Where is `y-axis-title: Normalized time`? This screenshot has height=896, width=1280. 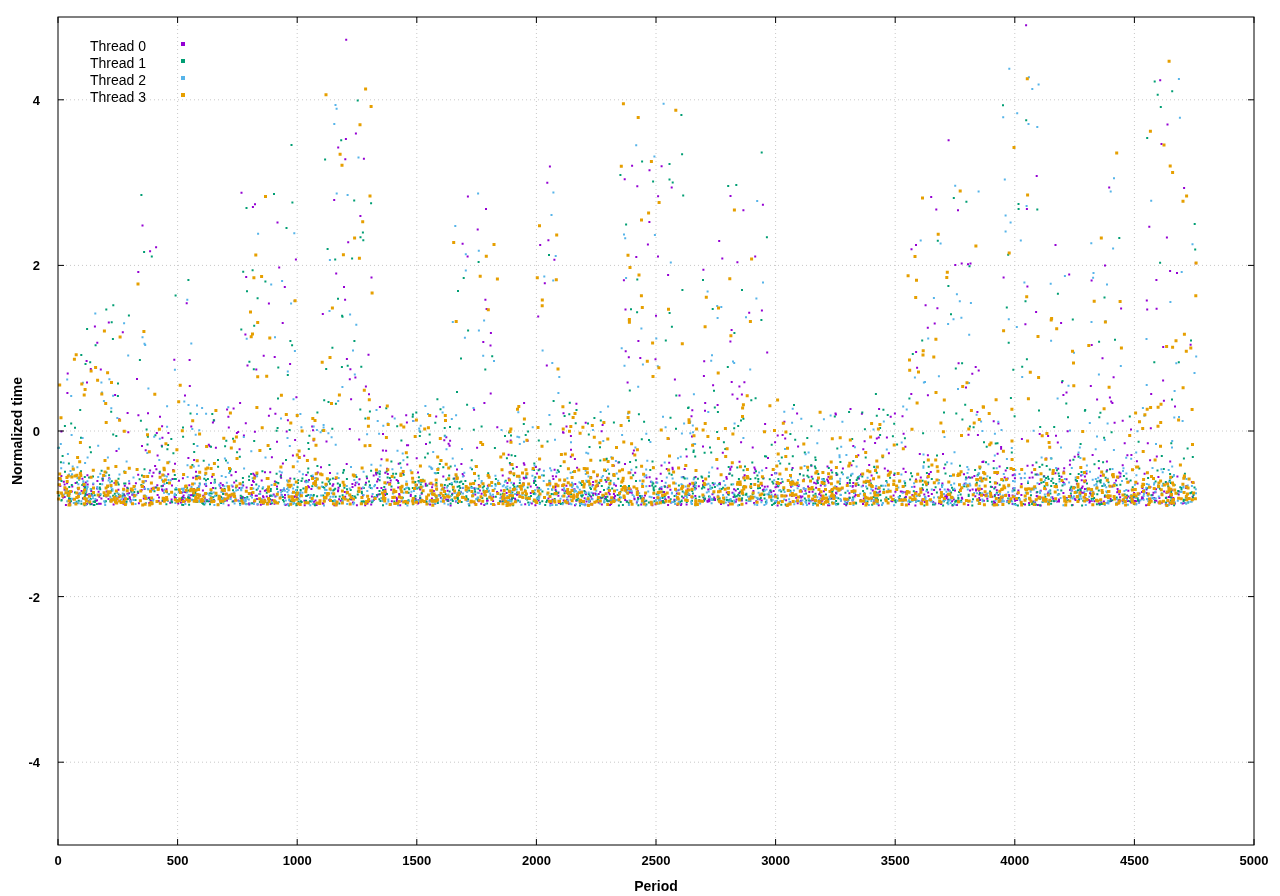 y-axis-title: Normalized time is located at coordinates (17, 431).